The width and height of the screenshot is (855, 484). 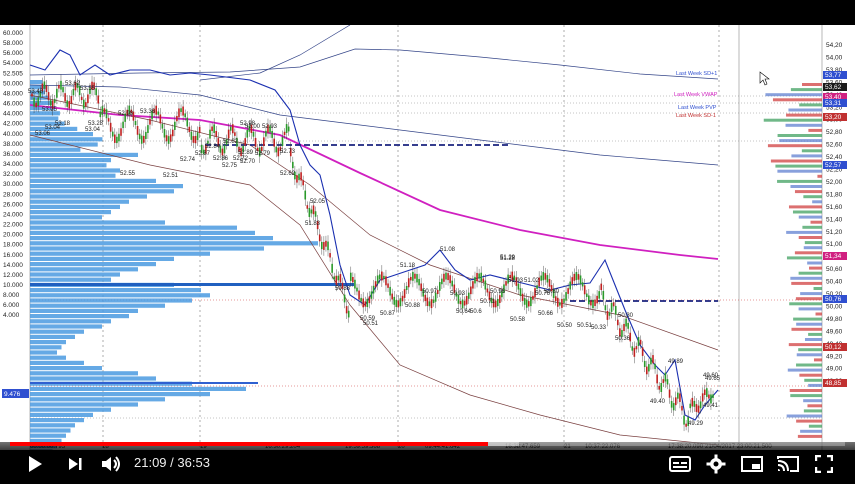 What do you see at coordinates (835, 165) in the screenshot?
I see `price-badge: 52,57` at bounding box center [835, 165].